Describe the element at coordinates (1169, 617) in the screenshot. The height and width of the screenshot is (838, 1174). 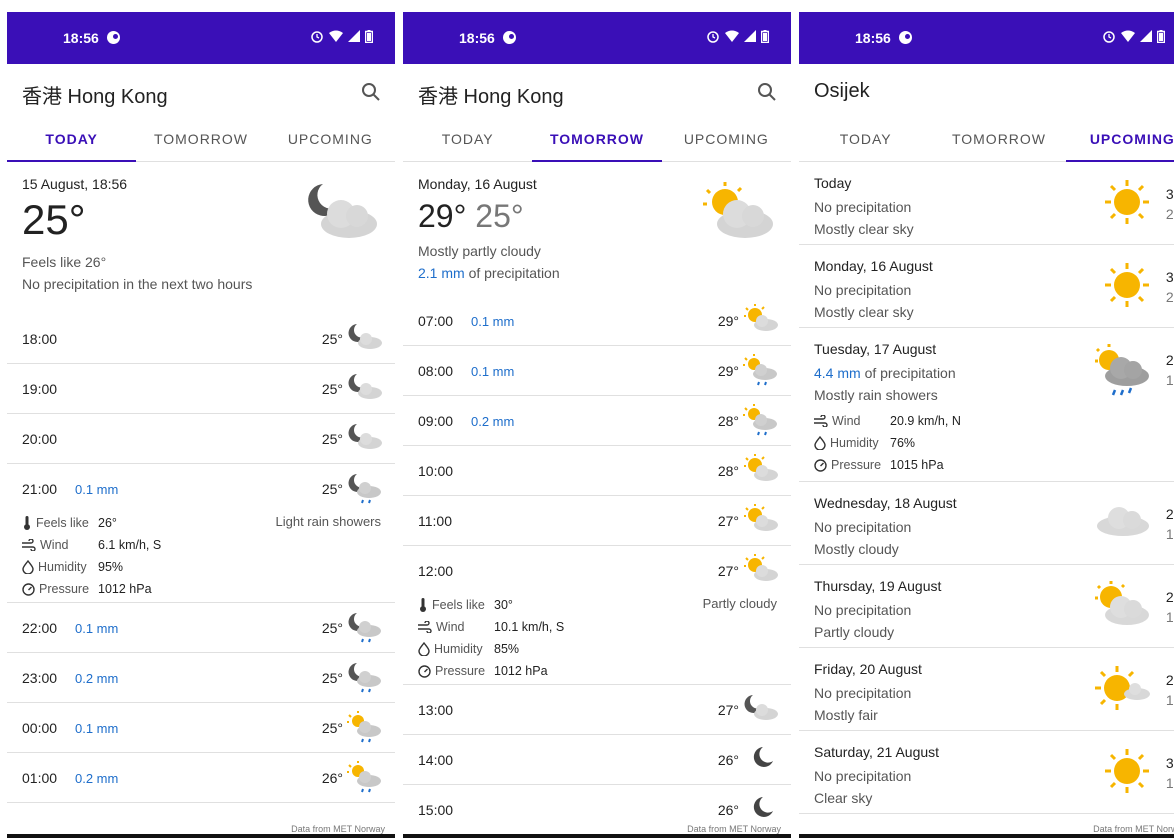
I see `day-low: 15°` at that location.